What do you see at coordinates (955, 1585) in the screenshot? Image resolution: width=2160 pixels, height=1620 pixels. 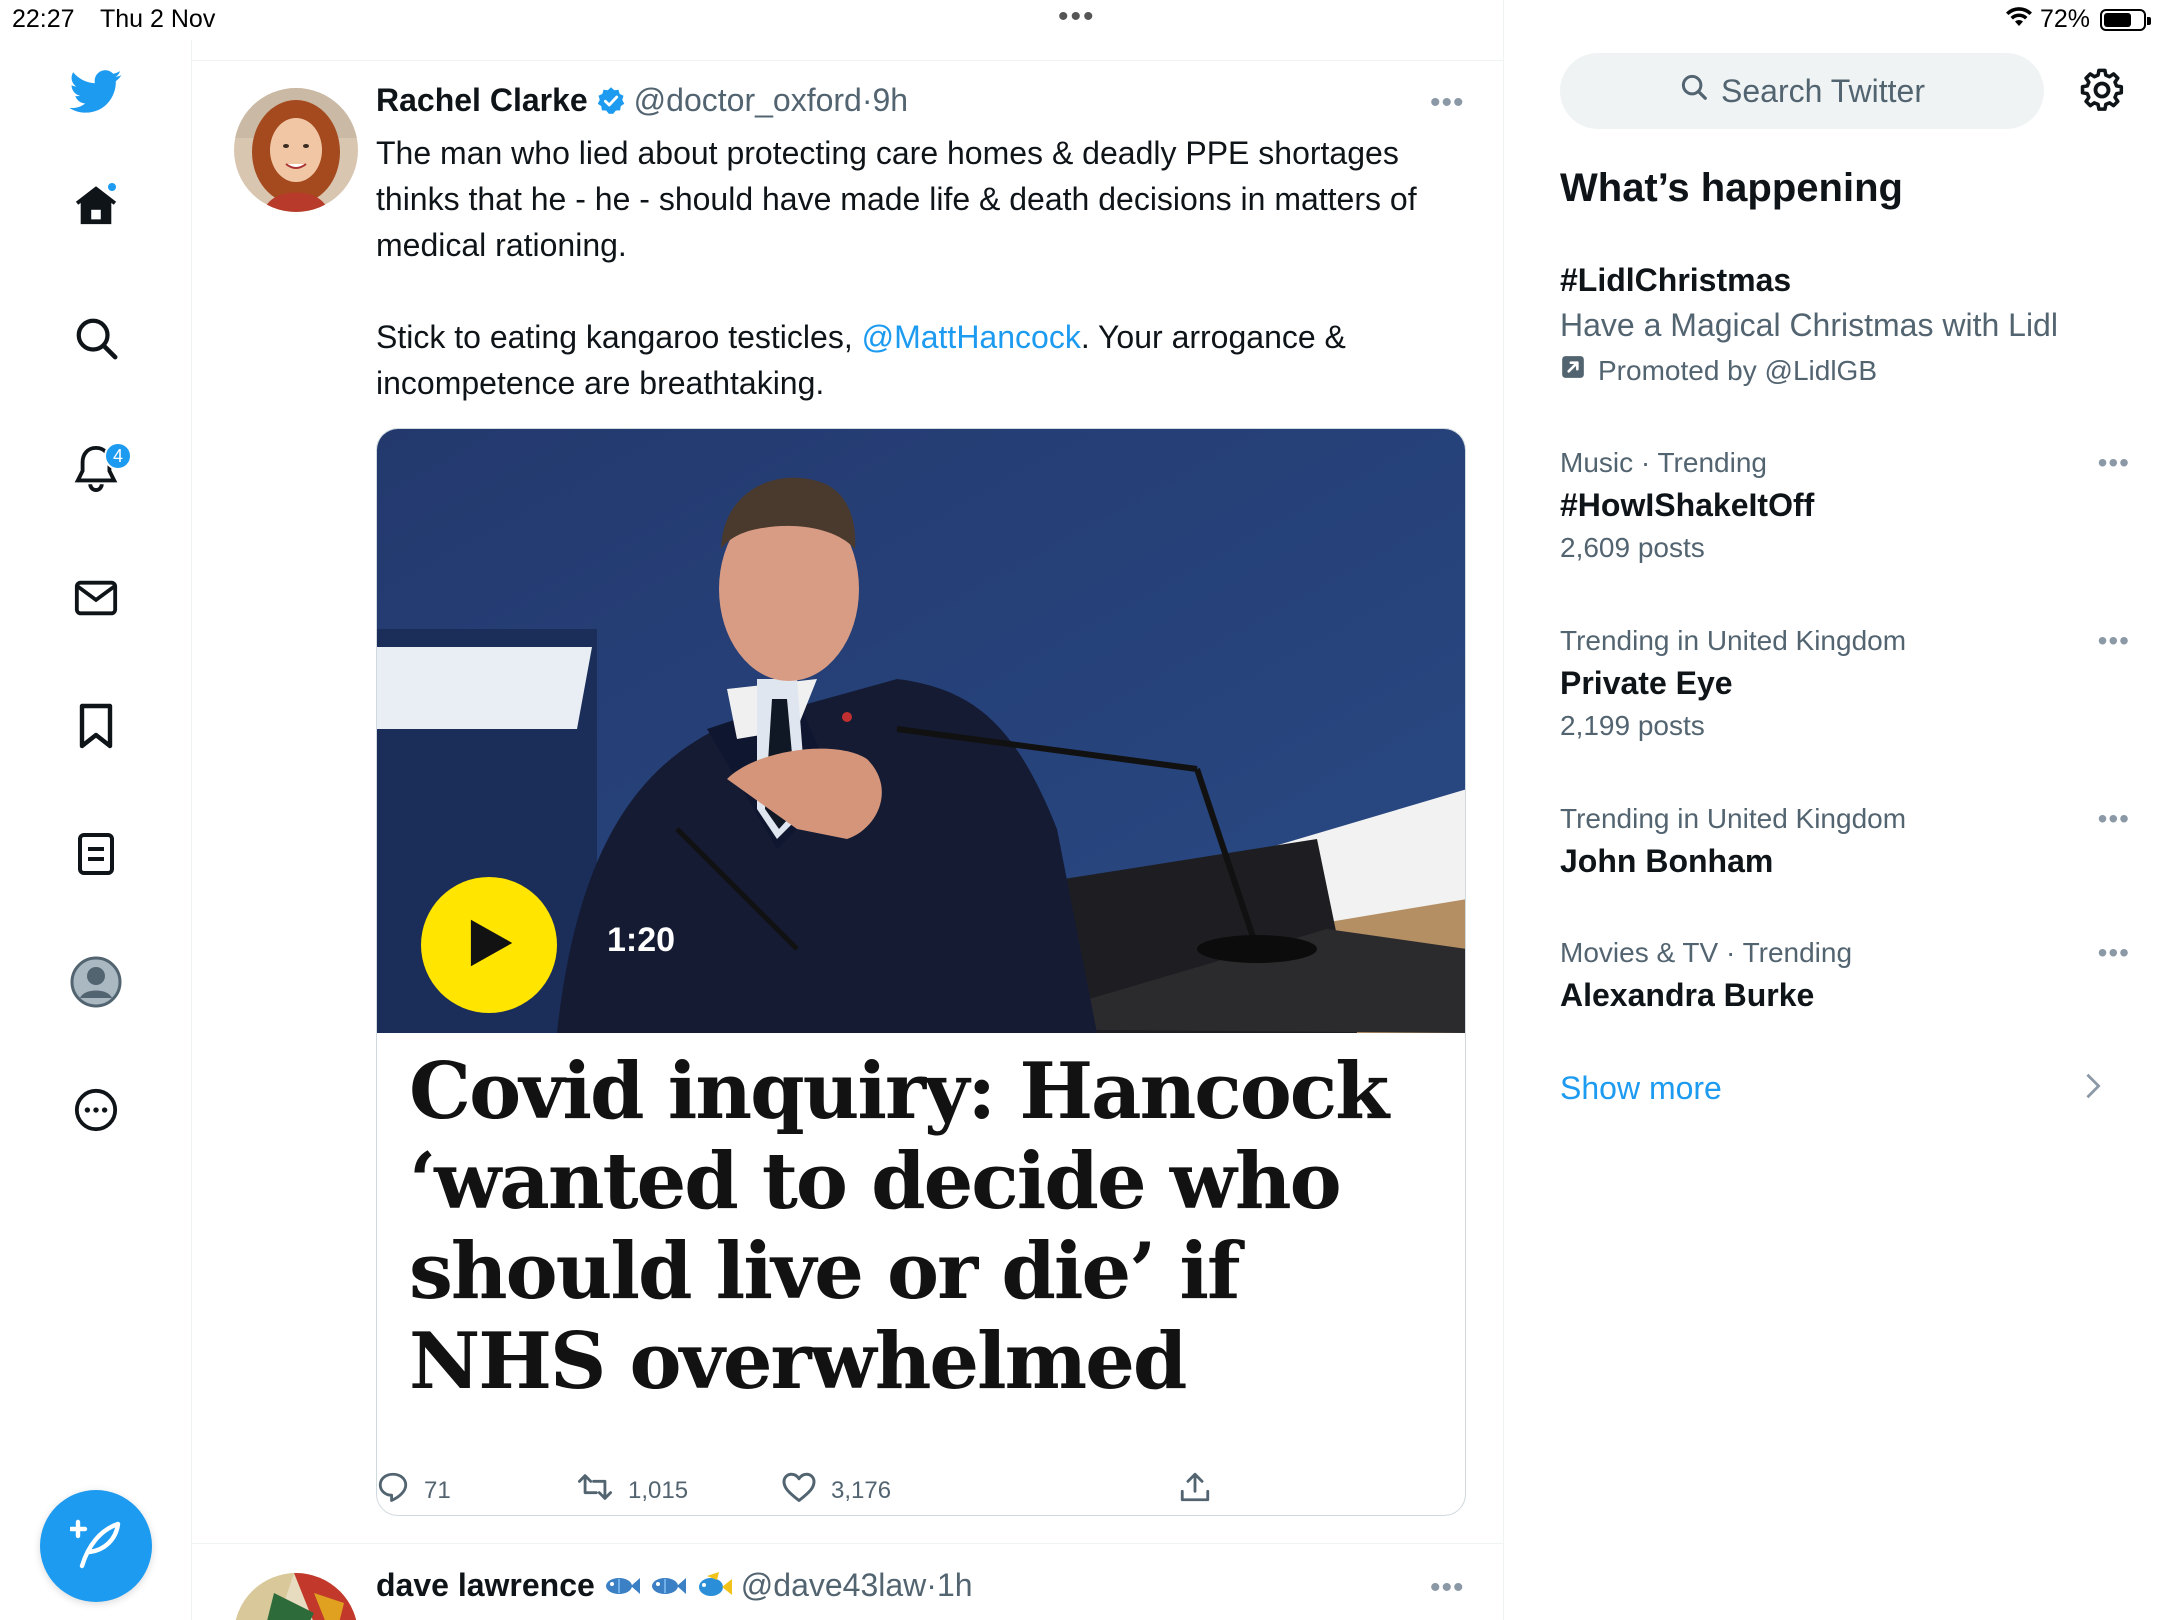 I see `tweet-time: 1h` at bounding box center [955, 1585].